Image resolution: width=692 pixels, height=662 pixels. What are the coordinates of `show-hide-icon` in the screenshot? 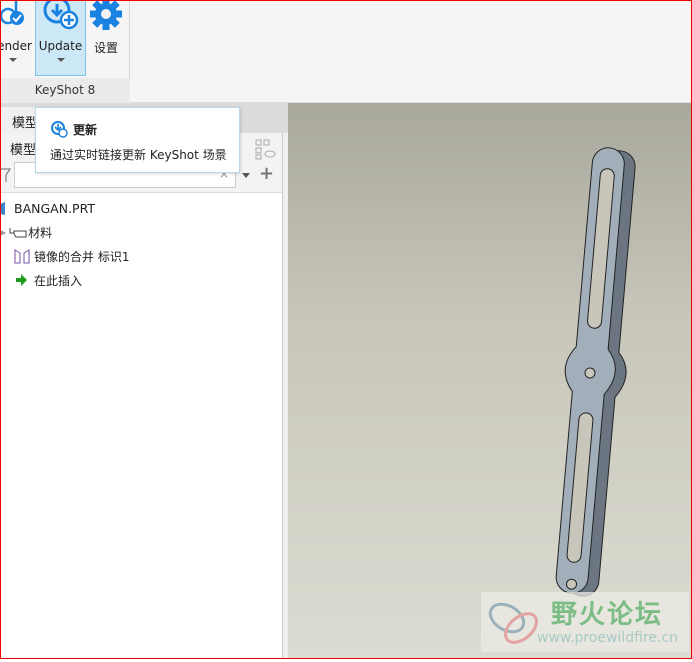 It's located at (265, 149).